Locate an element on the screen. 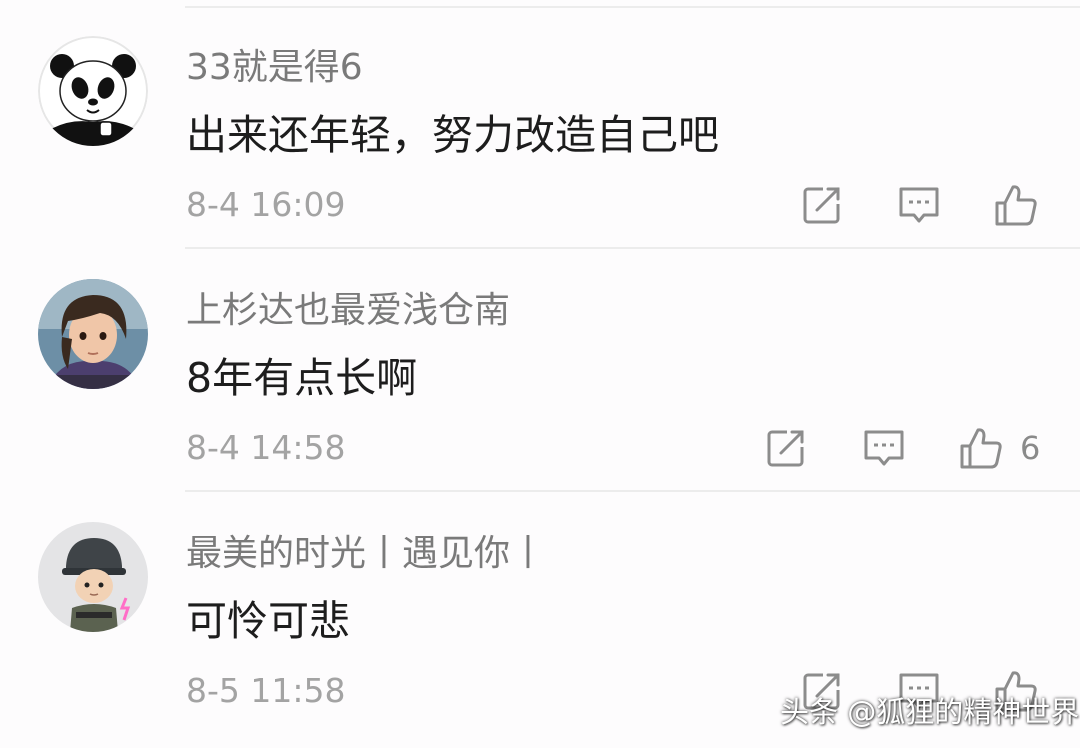  anime-girl-avatar-image is located at coordinates (93, 334).